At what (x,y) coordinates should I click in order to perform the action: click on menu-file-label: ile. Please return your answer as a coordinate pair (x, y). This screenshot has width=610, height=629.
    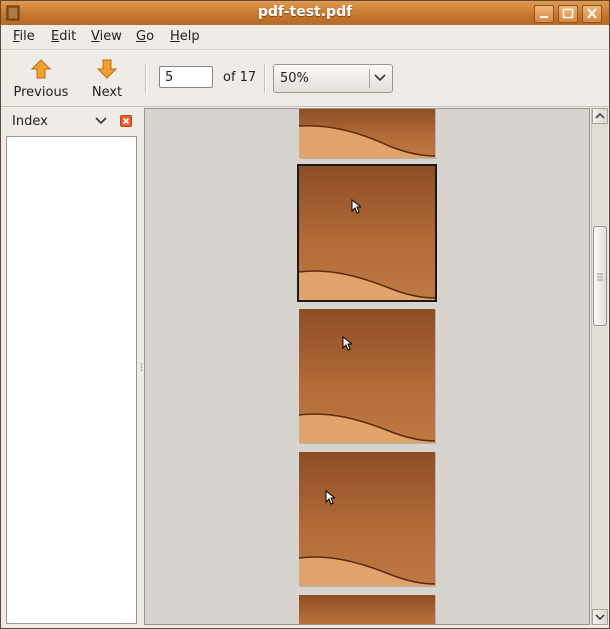
    Looking at the image, I should click on (27, 36).